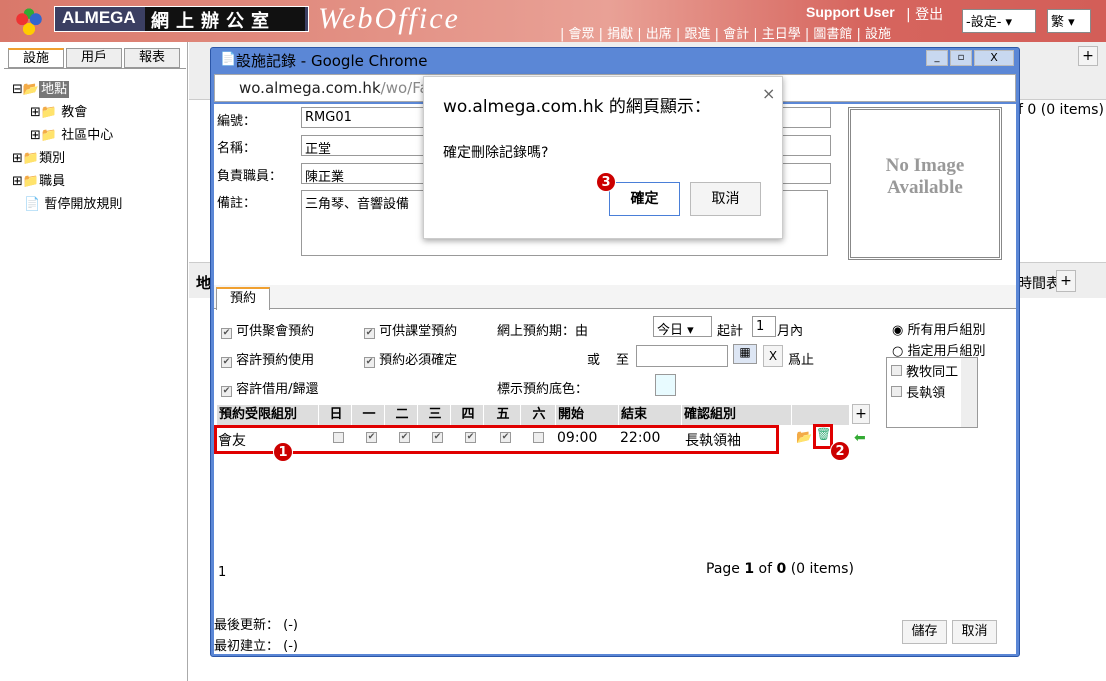 The height and width of the screenshot is (681, 1106). I want to click on radio-label: 所有用戶組別, so click(946, 330).